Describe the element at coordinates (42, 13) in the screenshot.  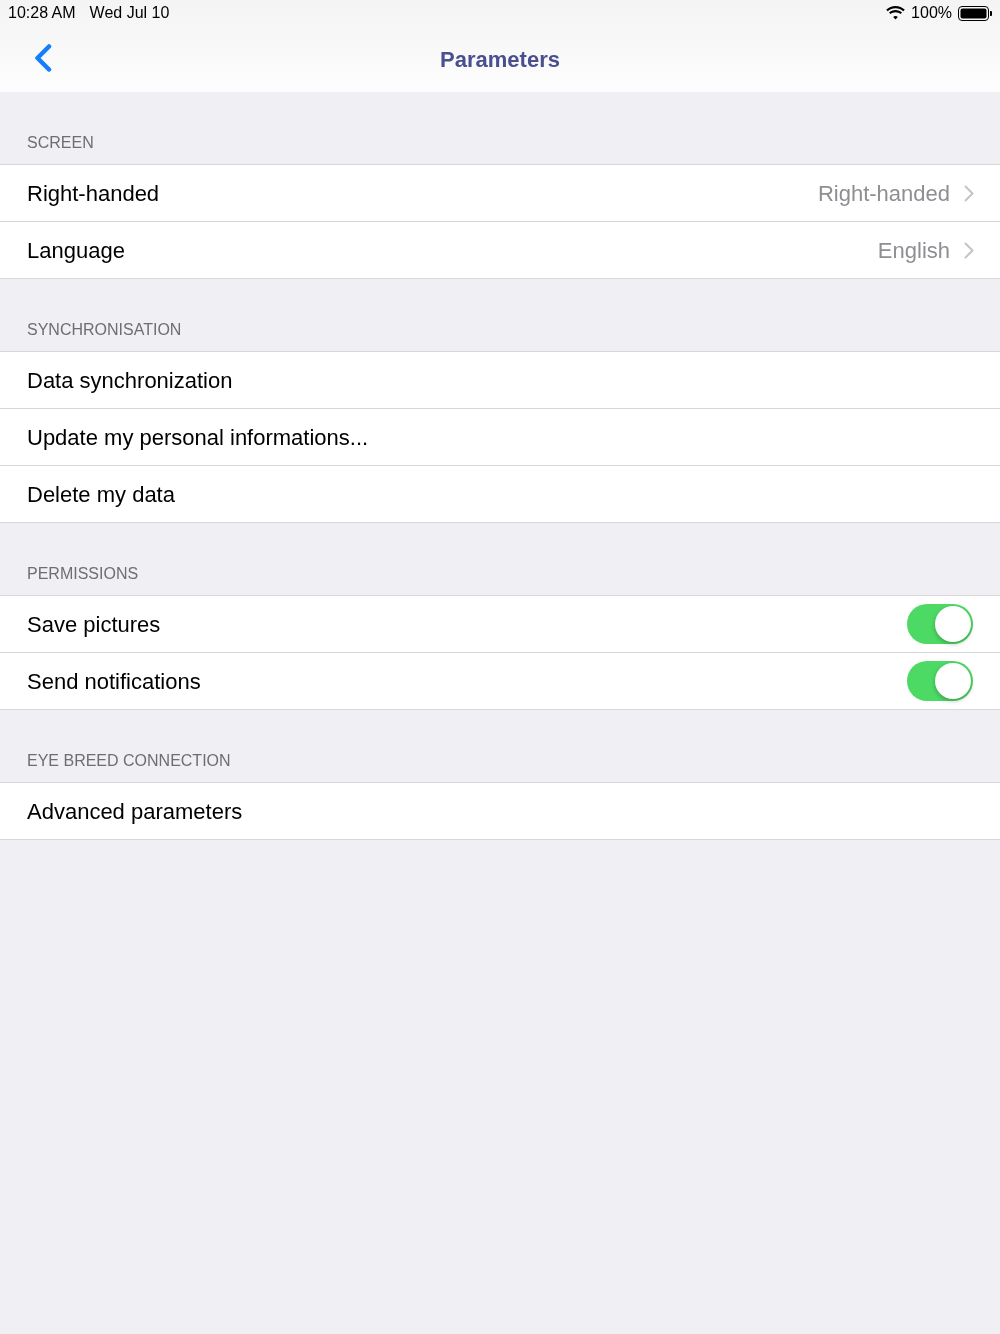
I see `status-time: 10:28 AM` at that location.